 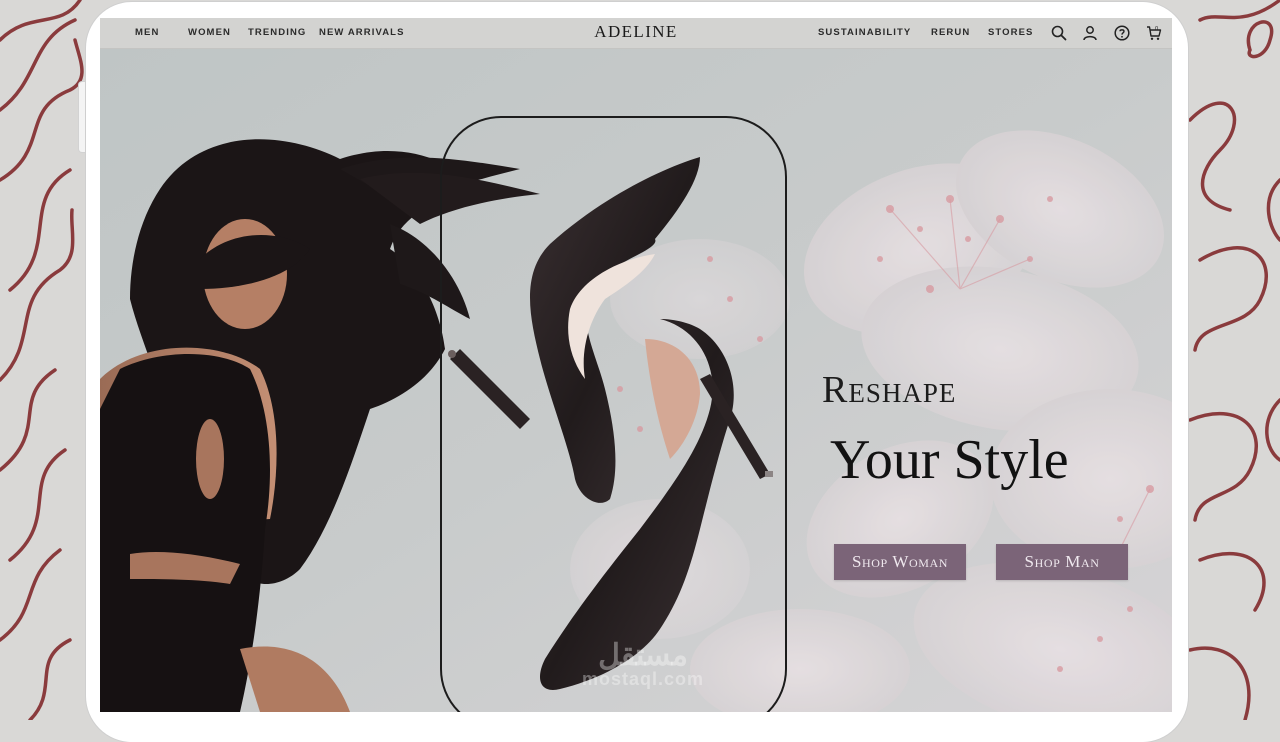 What do you see at coordinates (889, 390) in the screenshot?
I see `hero-heading-reshape: Reshape` at bounding box center [889, 390].